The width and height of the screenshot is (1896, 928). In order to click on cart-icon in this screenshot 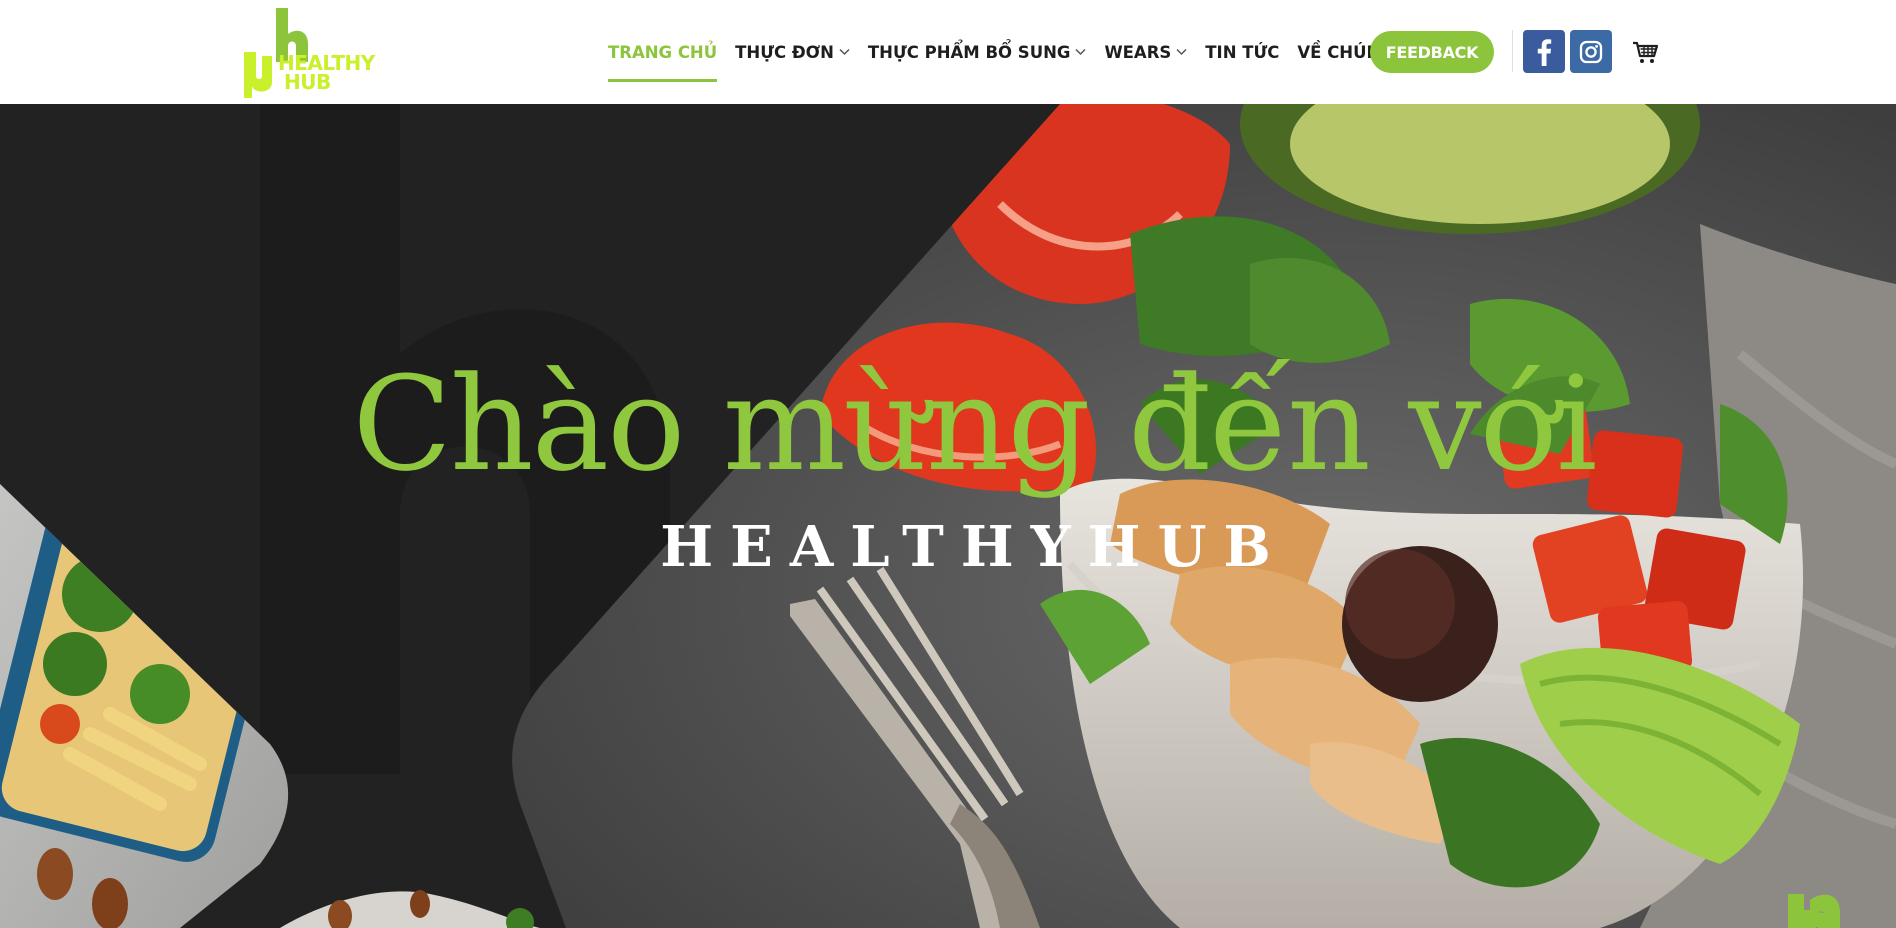, I will do `click(1646, 52)`.